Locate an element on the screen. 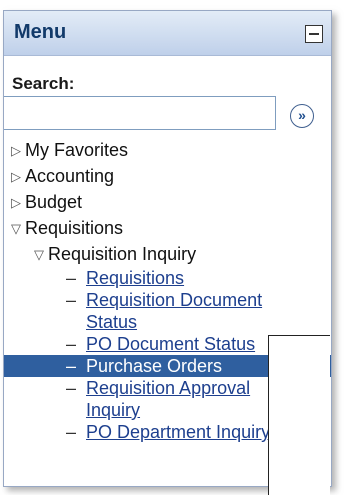 The width and height of the screenshot is (344, 495). tree-item-my-favorites: ▷ My Favorites is located at coordinates (167, 150).